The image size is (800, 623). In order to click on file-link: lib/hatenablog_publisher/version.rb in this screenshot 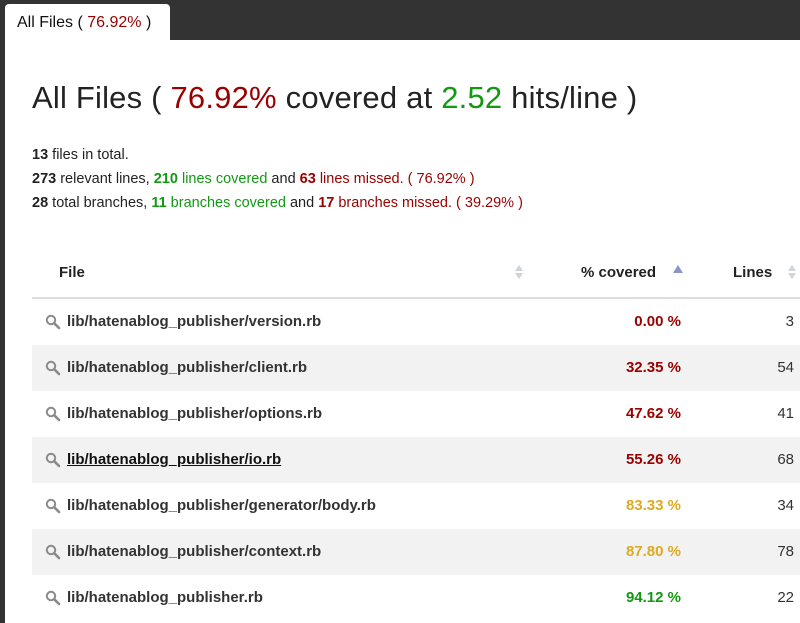, I will do `click(194, 321)`.